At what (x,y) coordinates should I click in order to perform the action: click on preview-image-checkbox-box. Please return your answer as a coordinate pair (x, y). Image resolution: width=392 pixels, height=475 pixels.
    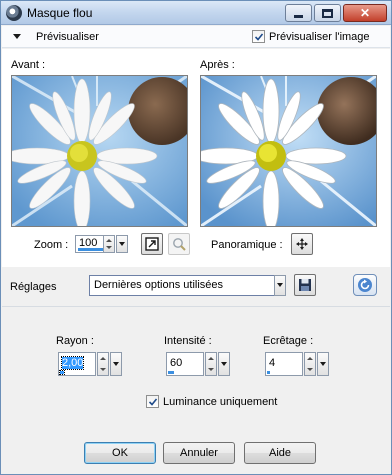
    Looking at the image, I should click on (258, 36).